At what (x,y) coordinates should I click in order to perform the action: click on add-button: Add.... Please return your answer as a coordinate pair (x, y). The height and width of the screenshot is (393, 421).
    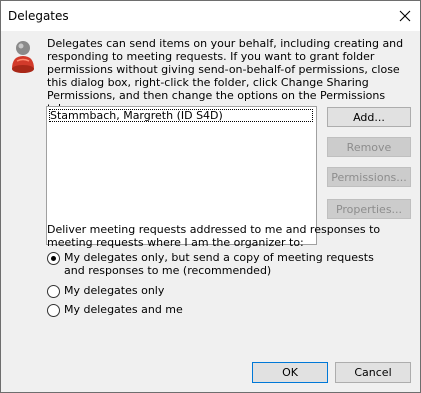
    Looking at the image, I should click on (369, 117).